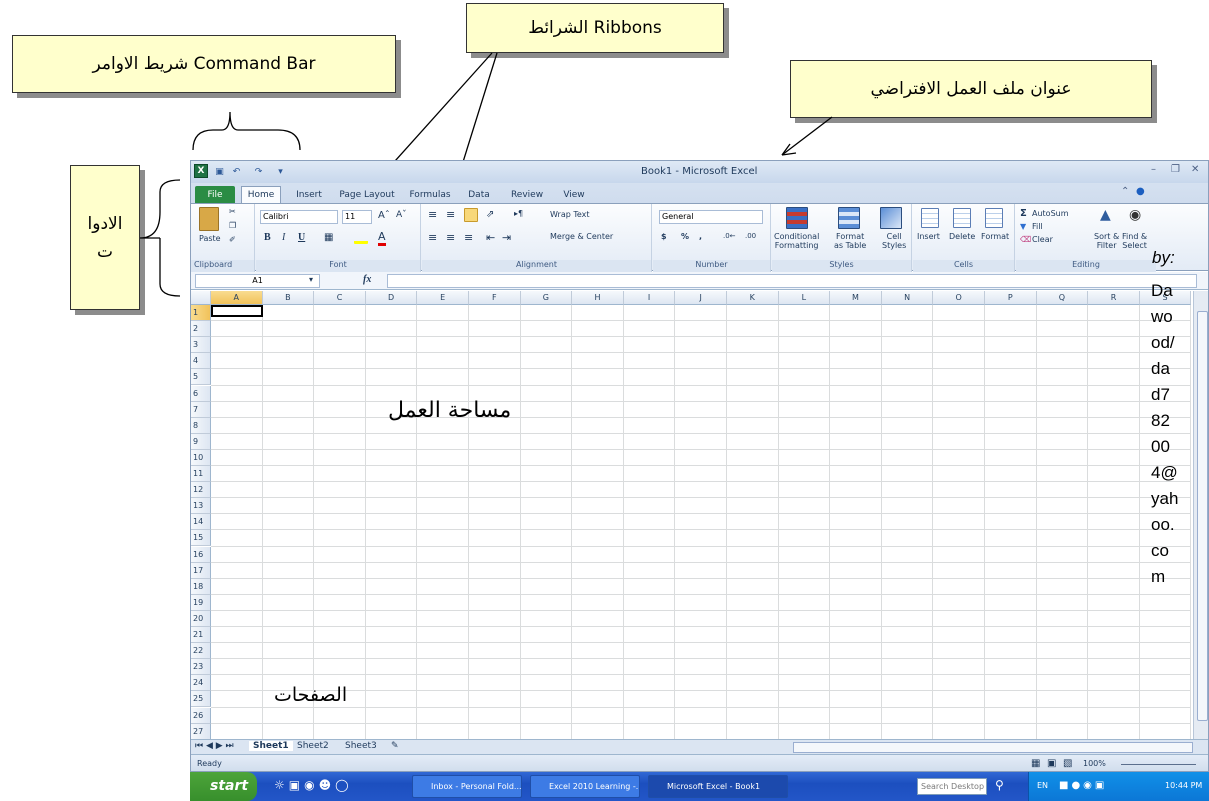  I want to click on number-format-select: General, so click(711, 217).